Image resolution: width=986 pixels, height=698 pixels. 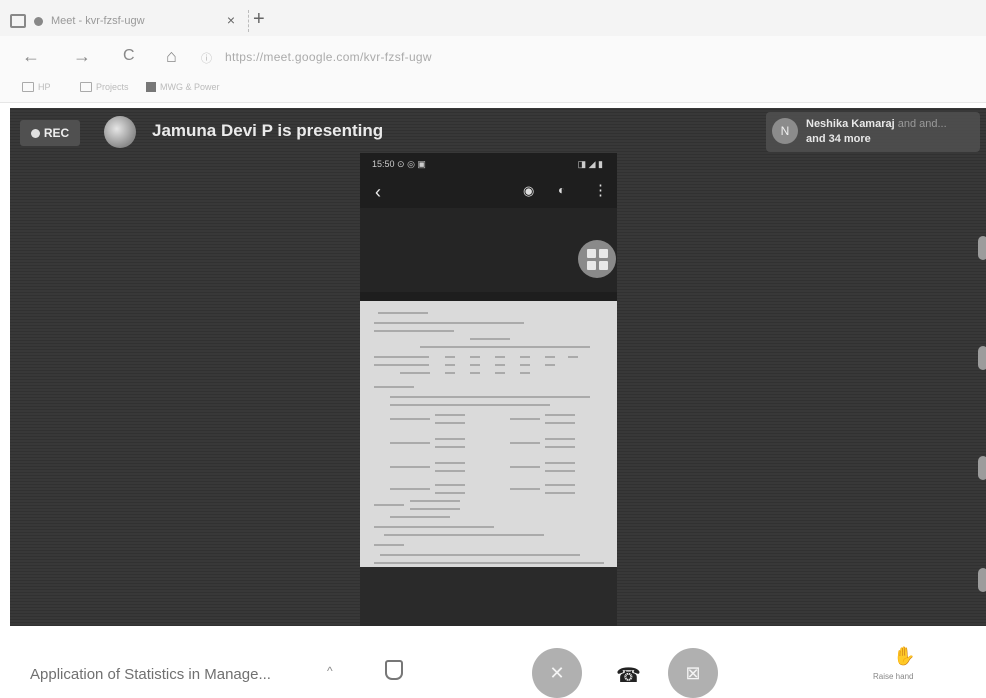 What do you see at coordinates (838, 139) in the screenshot?
I see `participant-more: and 34 more` at bounding box center [838, 139].